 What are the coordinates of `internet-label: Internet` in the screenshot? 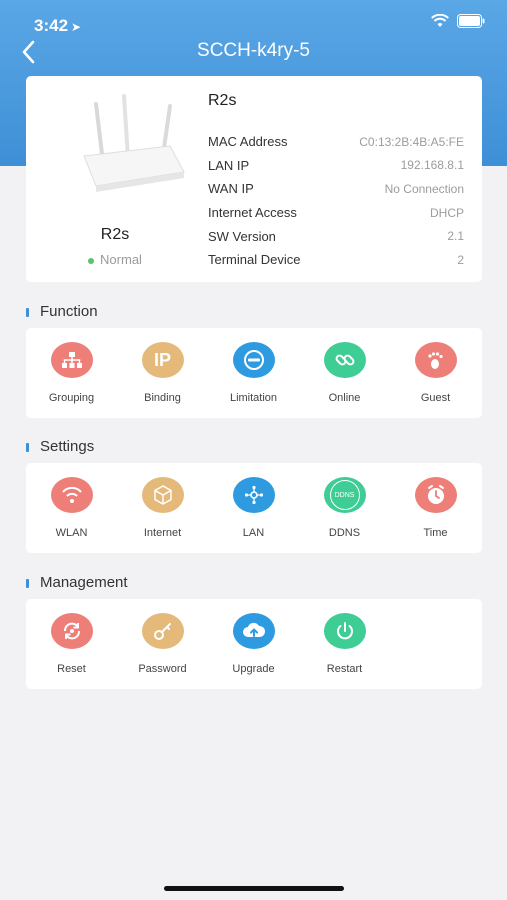 It's located at (162, 533).